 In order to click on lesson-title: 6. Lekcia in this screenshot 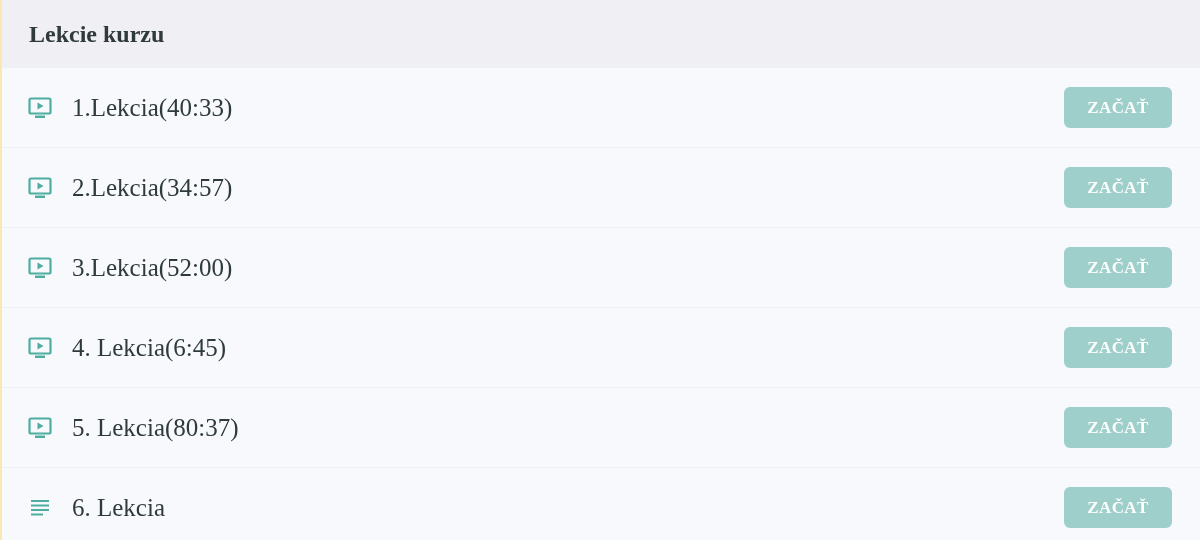, I will do `click(118, 507)`.